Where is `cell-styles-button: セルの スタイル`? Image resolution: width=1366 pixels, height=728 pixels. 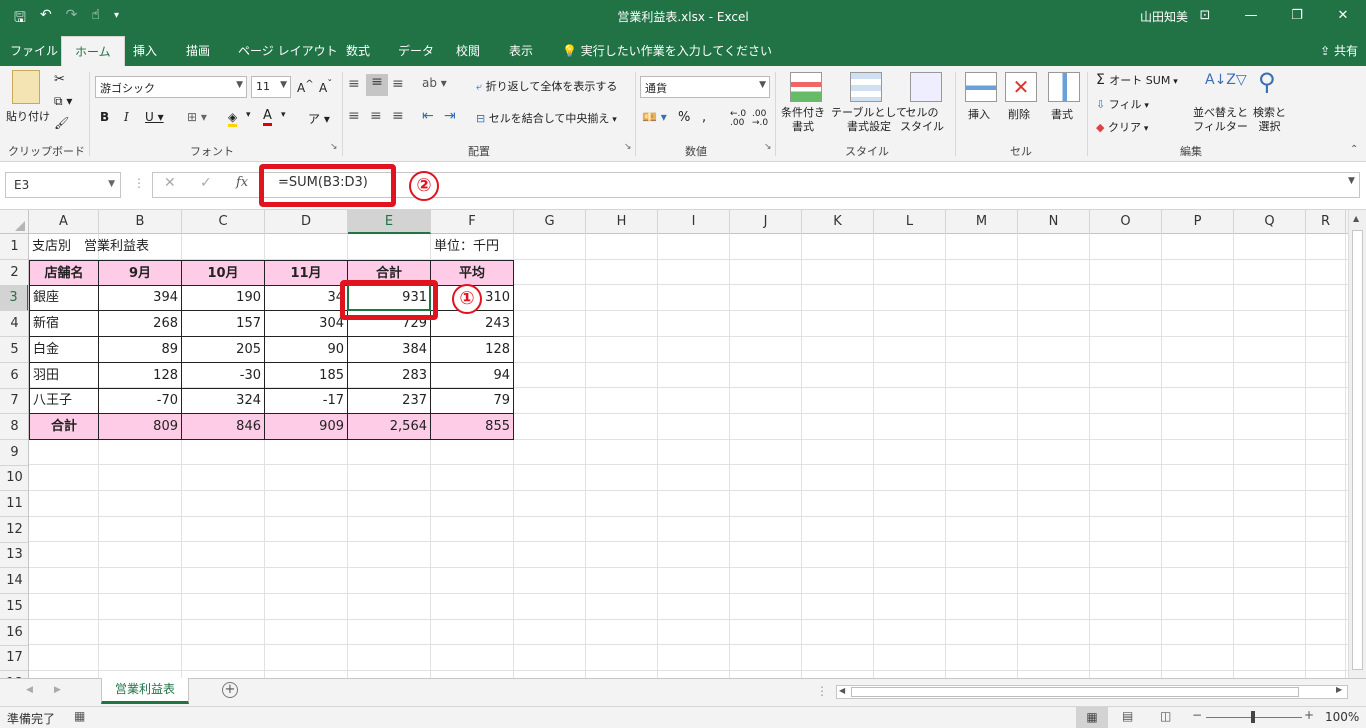
cell-styles-button: セルの スタイル is located at coordinates (922, 120).